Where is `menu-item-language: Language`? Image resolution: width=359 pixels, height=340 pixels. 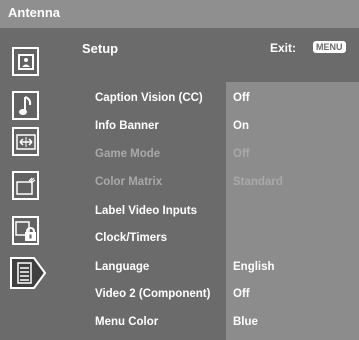 menu-item-language: Language is located at coordinates (122, 267).